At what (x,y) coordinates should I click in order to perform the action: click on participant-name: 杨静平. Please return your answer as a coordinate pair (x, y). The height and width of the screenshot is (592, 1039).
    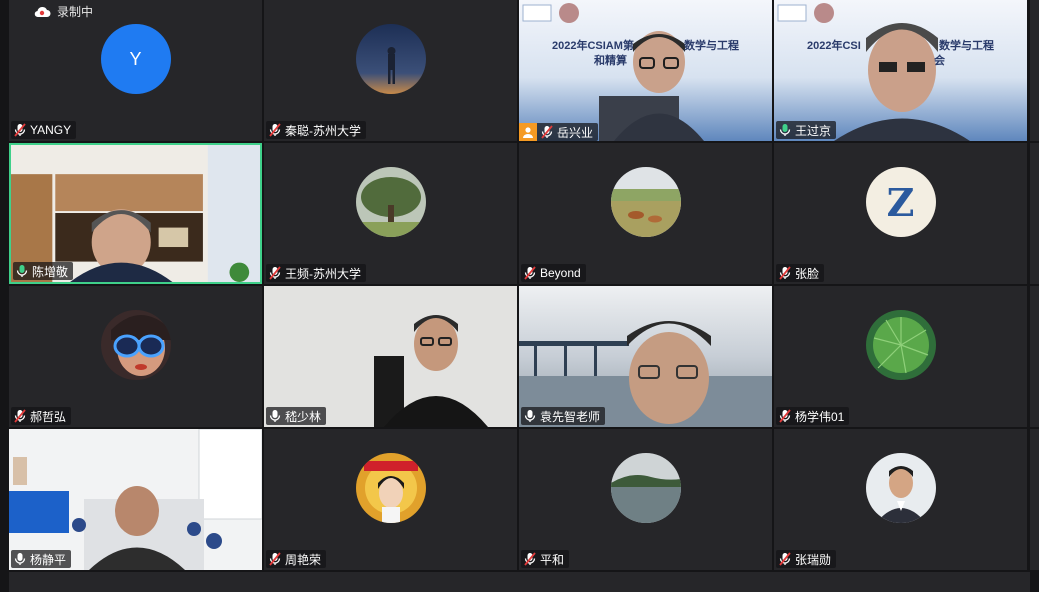
    Looking at the image, I should click on (48, 559).